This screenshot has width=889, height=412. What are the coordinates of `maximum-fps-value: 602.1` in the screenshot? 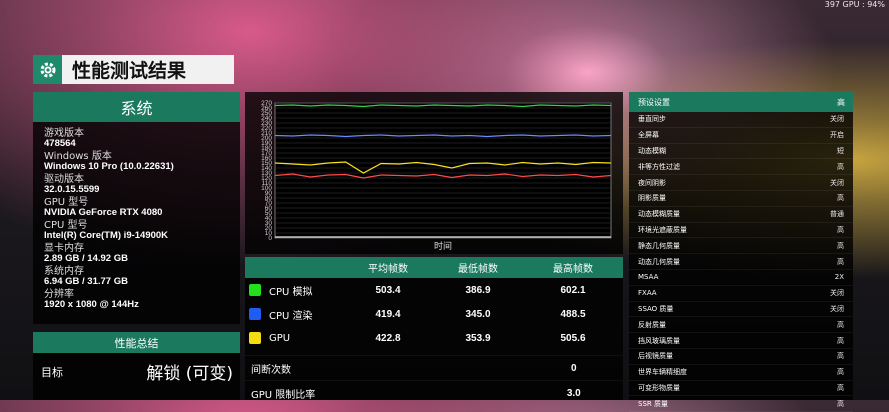 It's located at (573, 290).